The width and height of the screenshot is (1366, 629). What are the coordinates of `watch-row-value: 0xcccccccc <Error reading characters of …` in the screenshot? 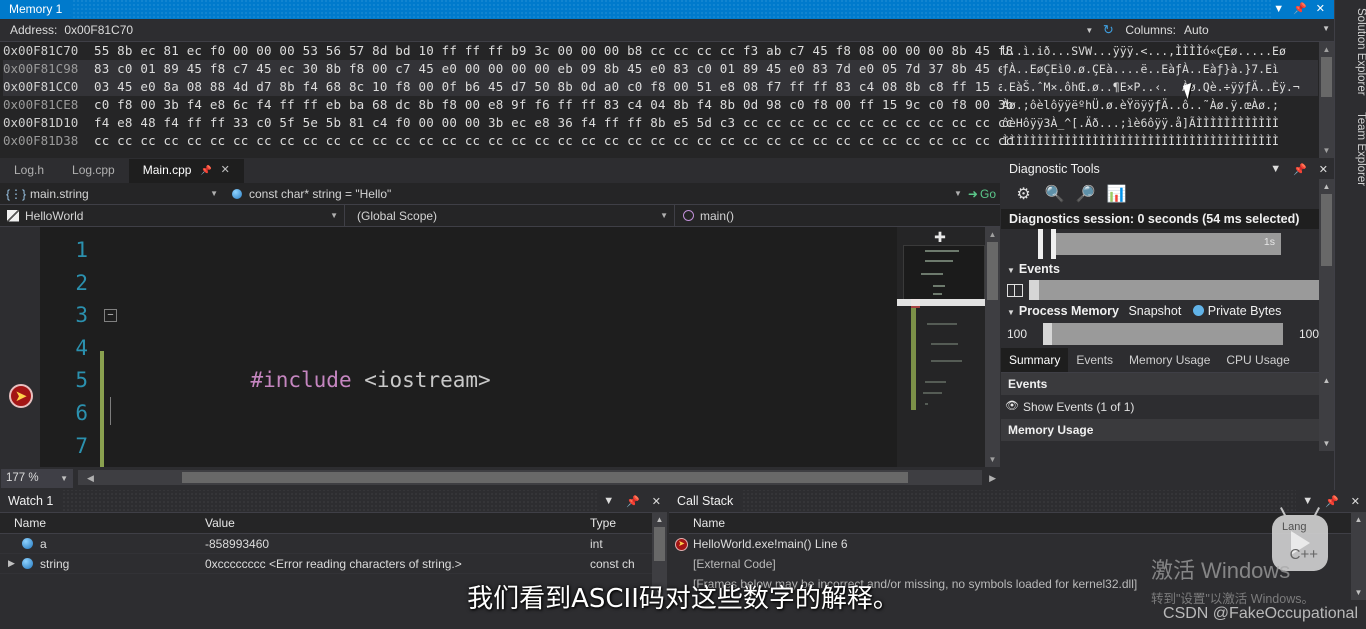 It's located at (397, 564).